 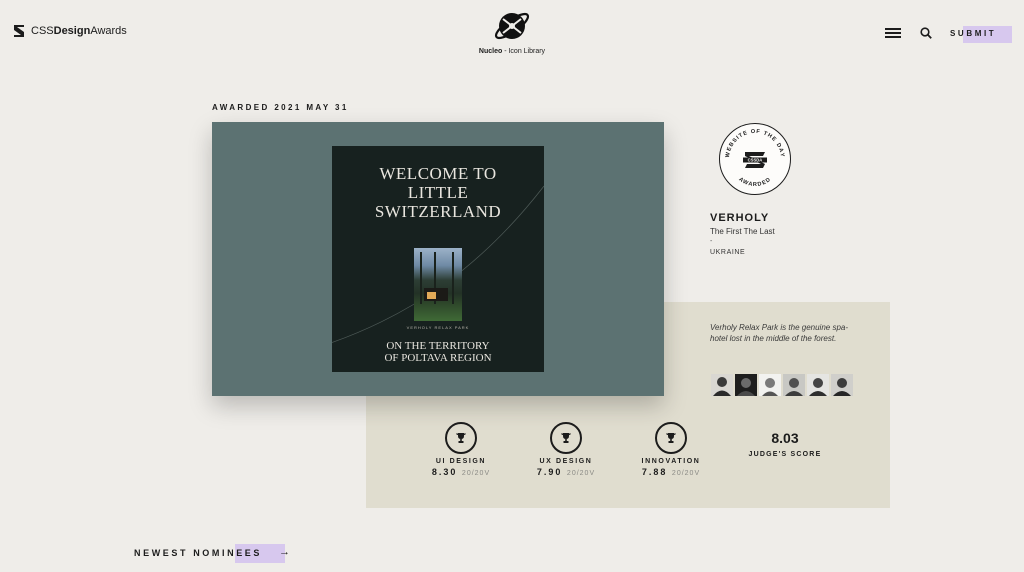 I want to click on score-innovation: INNOVATION 7.88 20/20V, so click(x=671, y=449).